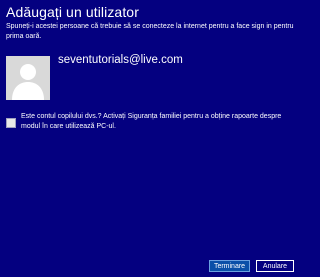 The image size is (320, 277). What do you see at coordinates (120, 60) in the screenshot?
I see `account-email: seventutorials@live.com` at bounding box center [120, 60].